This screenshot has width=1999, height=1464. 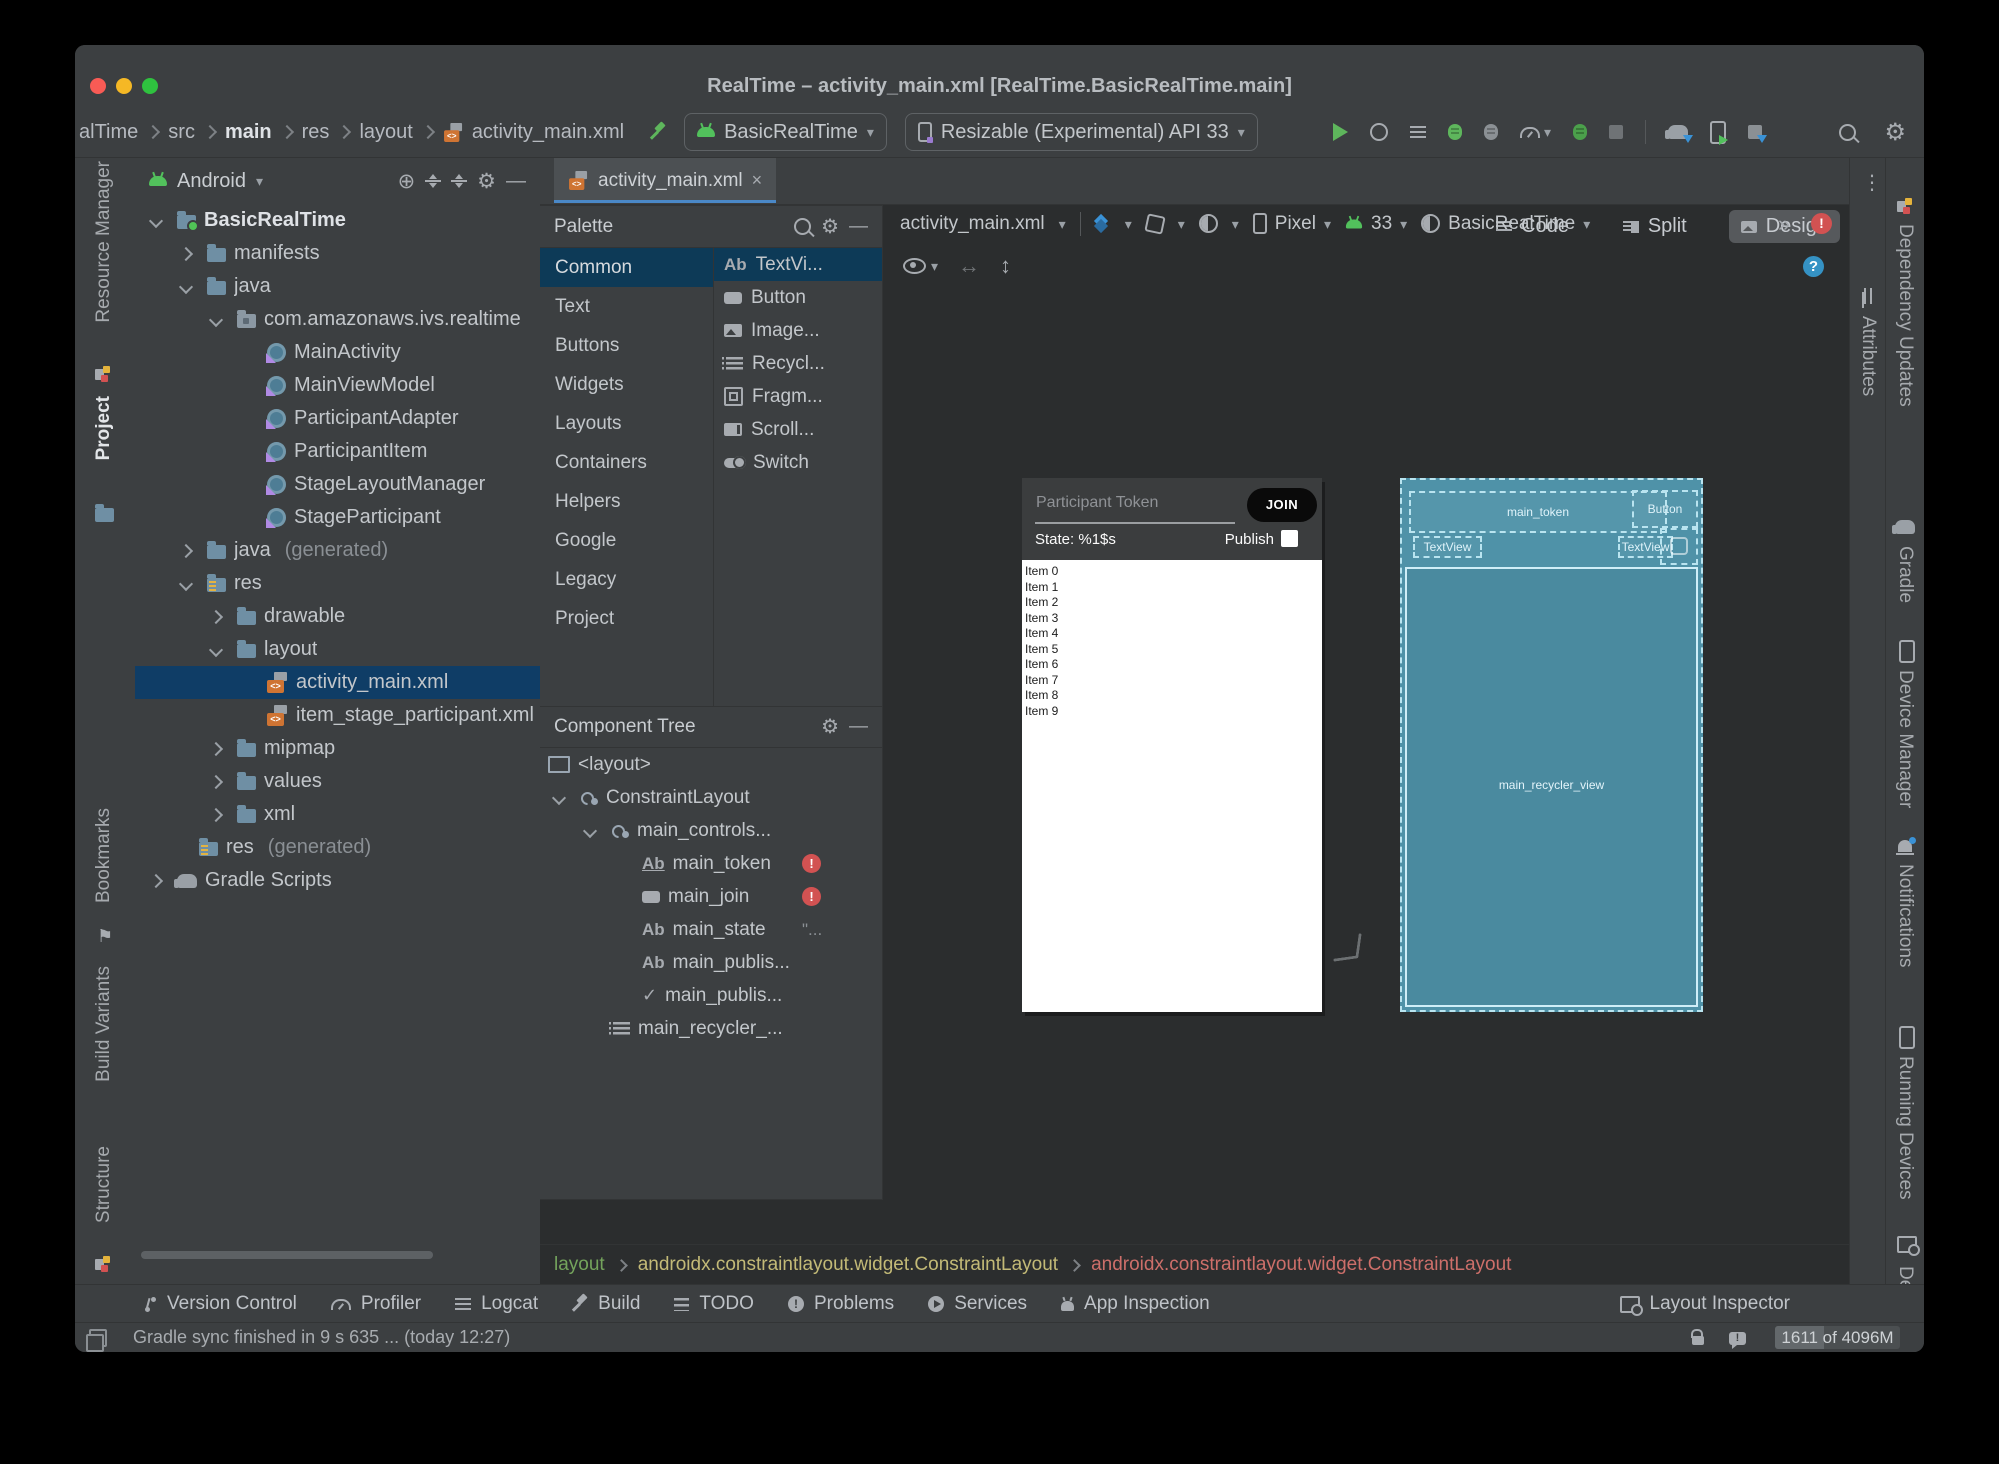 What do you see at coordinates (1837, 1337) in the screenshot?
I see `memory-indicator: 1611 of 4096M` at bounding box center [1837, 1337].